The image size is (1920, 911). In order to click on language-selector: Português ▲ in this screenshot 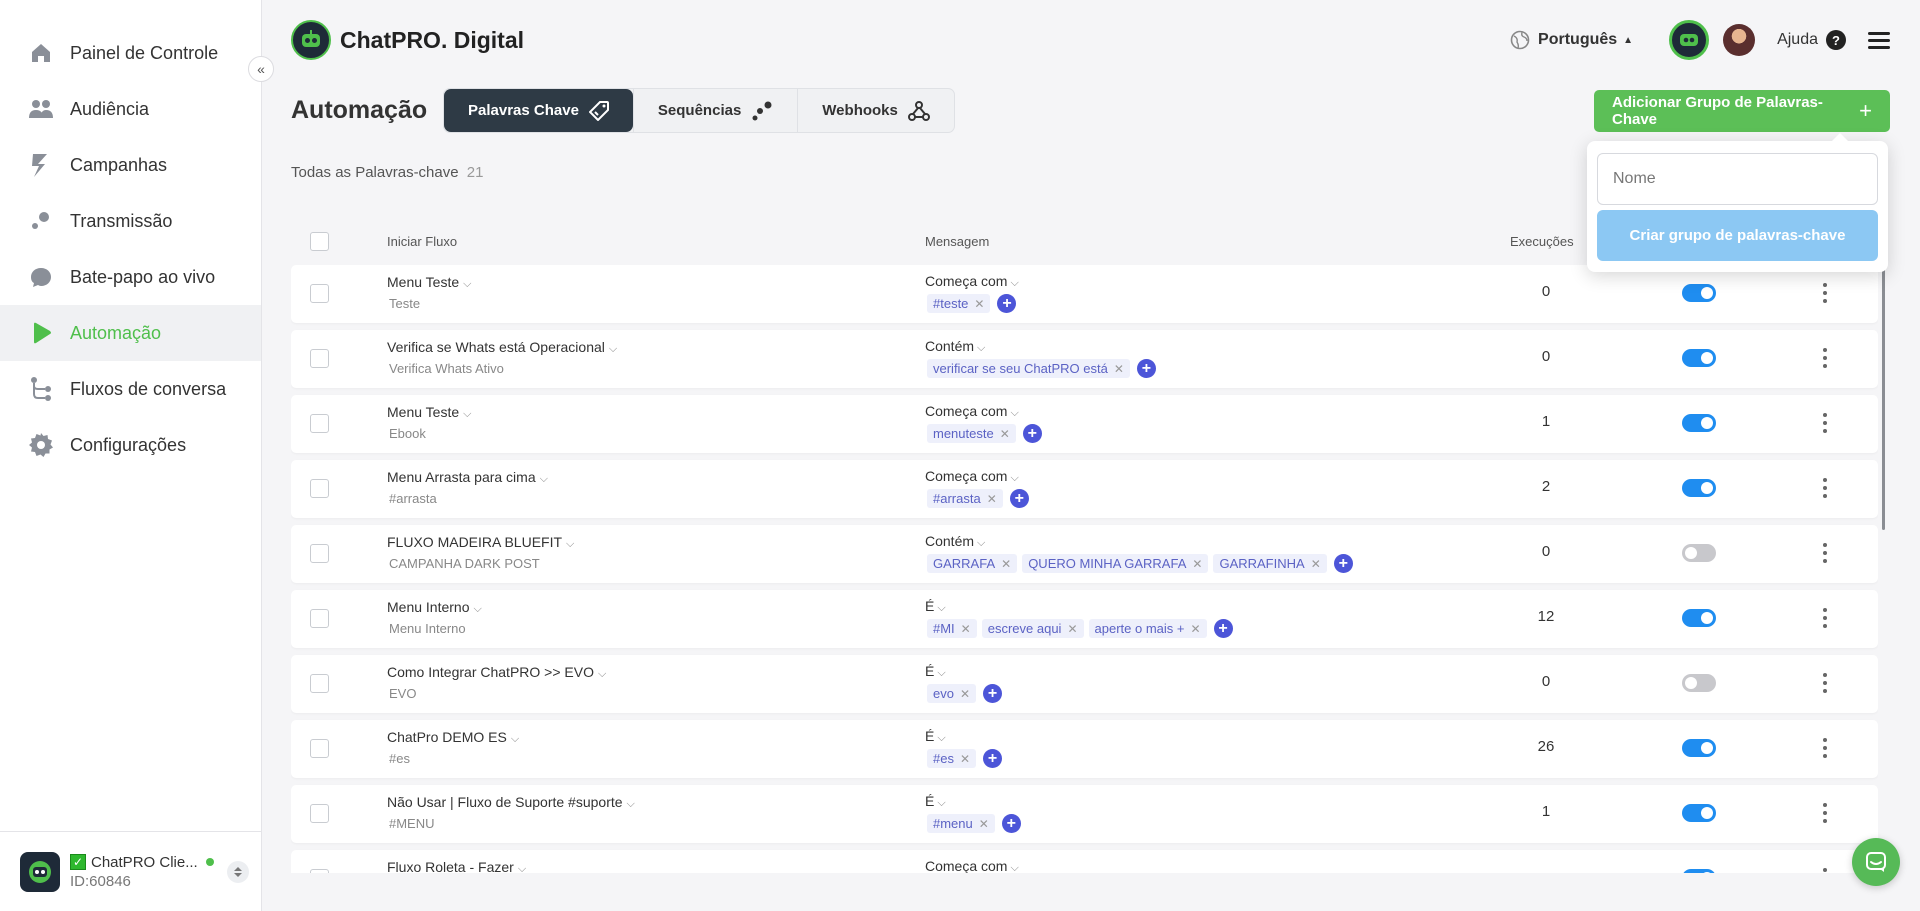, I will do `click(1571, 40)`.